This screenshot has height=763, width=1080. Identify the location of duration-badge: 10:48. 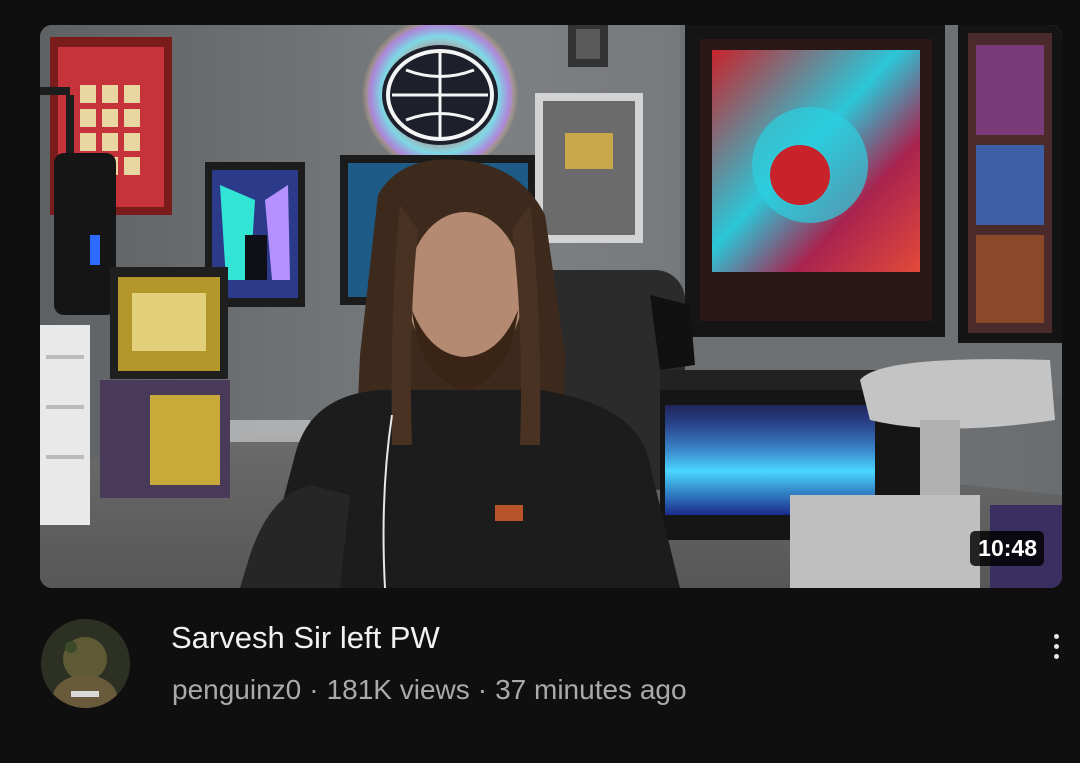
(1007, 548).